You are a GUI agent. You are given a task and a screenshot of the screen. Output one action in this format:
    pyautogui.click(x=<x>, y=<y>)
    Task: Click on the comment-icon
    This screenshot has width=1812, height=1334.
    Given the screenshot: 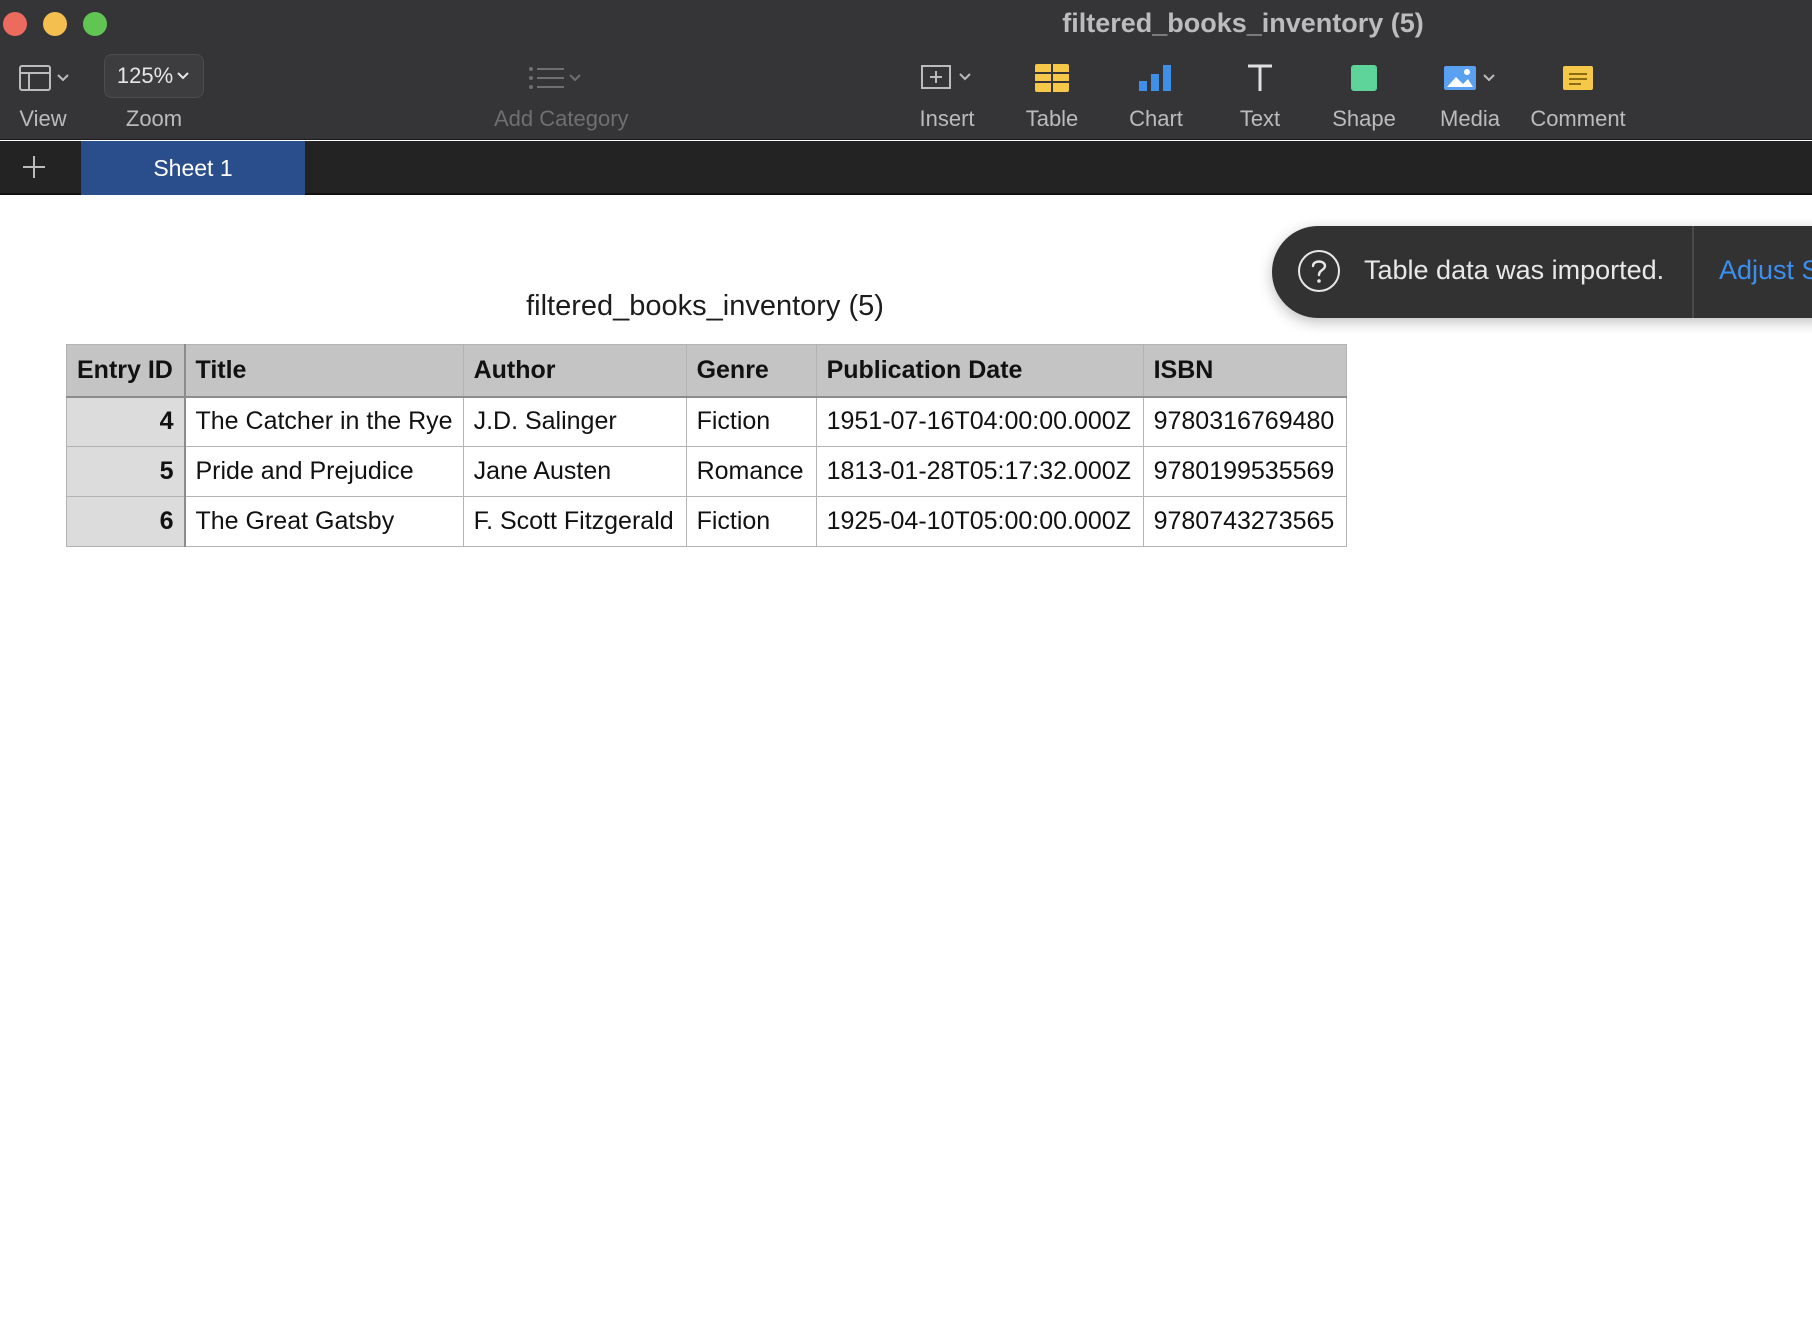 What is the action you would take?
    pyautogui.click(x=1578, y=78)
    